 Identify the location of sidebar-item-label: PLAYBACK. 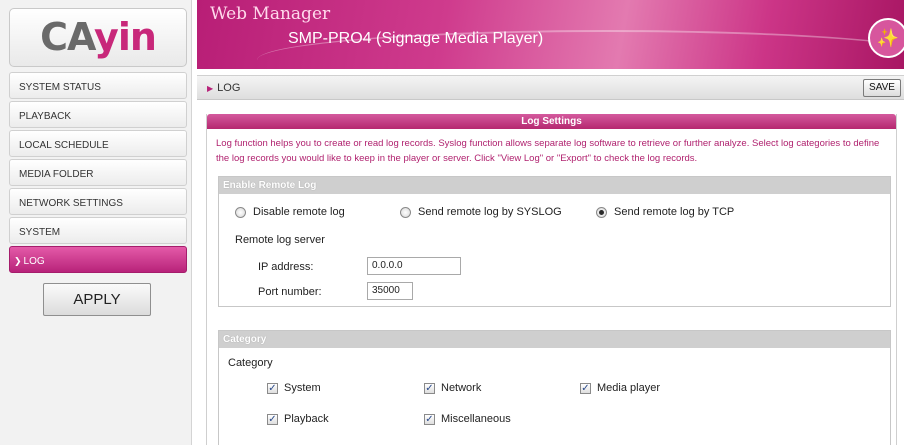
(45, 116).